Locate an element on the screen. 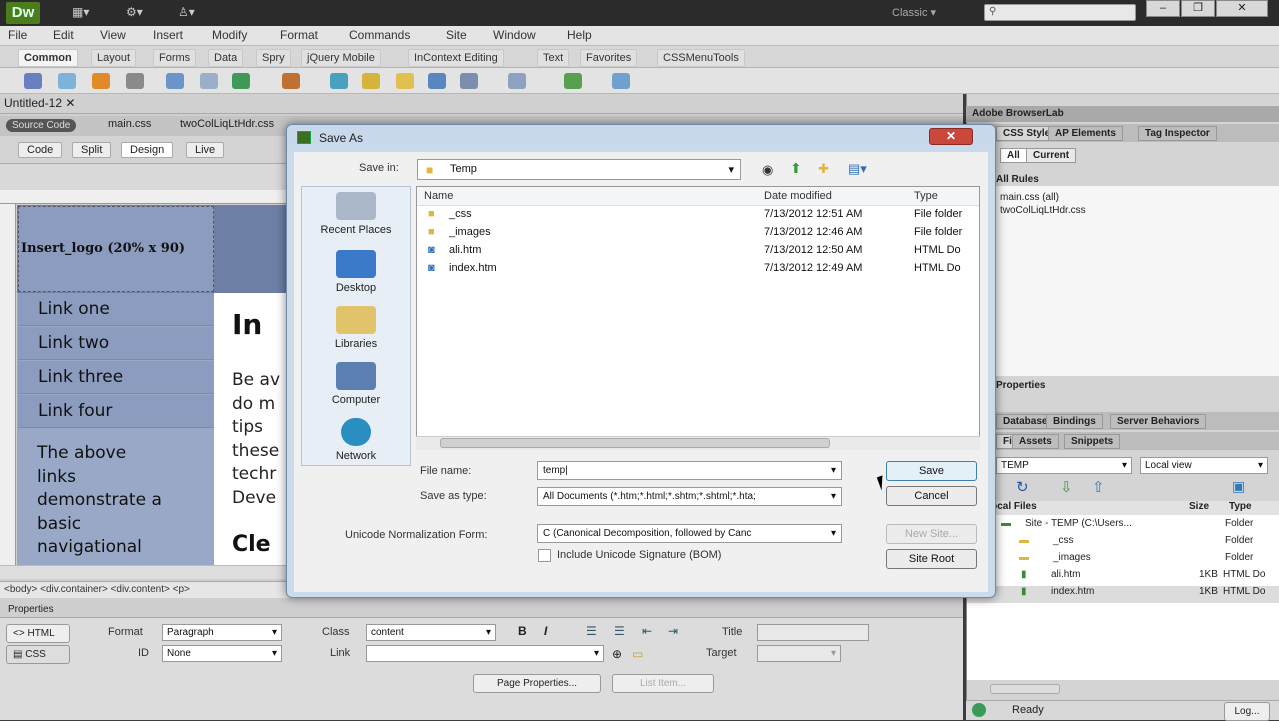 Image resolution: width=1279 pixels, height=721 pixels. browse-folder-icon: ▭ is located at coordinates (637, 654).